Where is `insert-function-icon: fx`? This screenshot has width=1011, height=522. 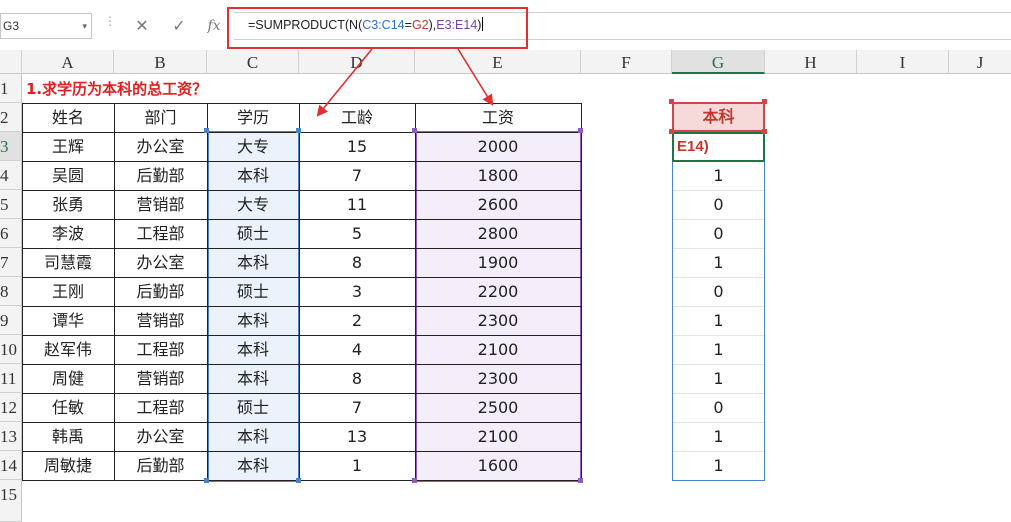 insert-function-icon: fx is located at coordinates (214, 26).